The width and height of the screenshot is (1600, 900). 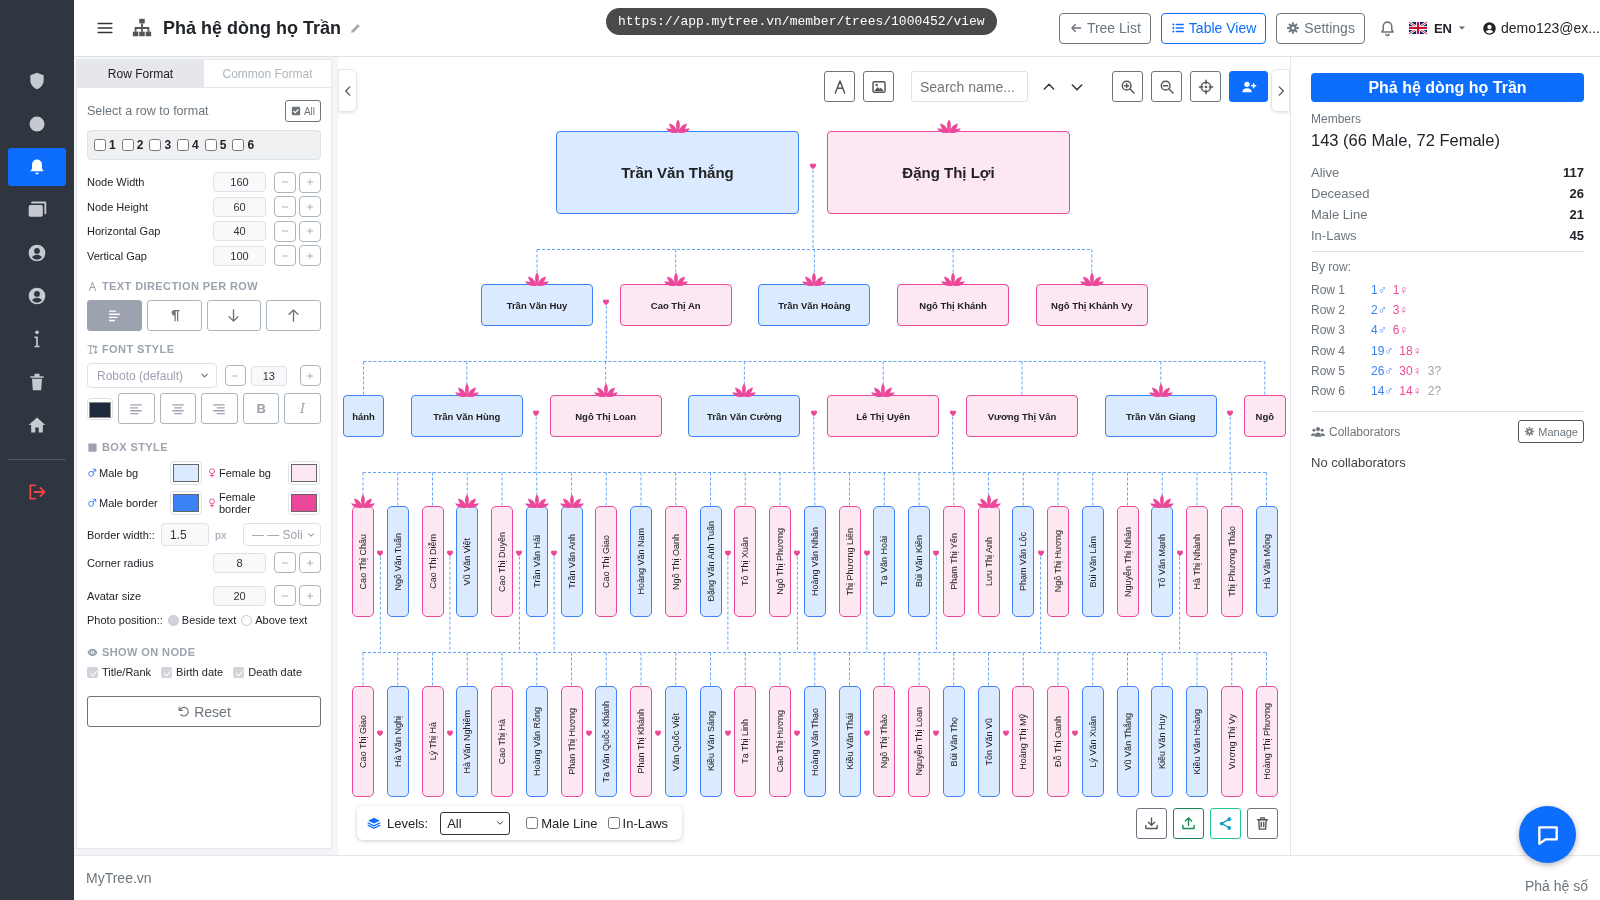 What do you see at coordinates (1264, 416) in the screenshot?
I see `person-node: Ngô` at bounding box center [1264, 416].